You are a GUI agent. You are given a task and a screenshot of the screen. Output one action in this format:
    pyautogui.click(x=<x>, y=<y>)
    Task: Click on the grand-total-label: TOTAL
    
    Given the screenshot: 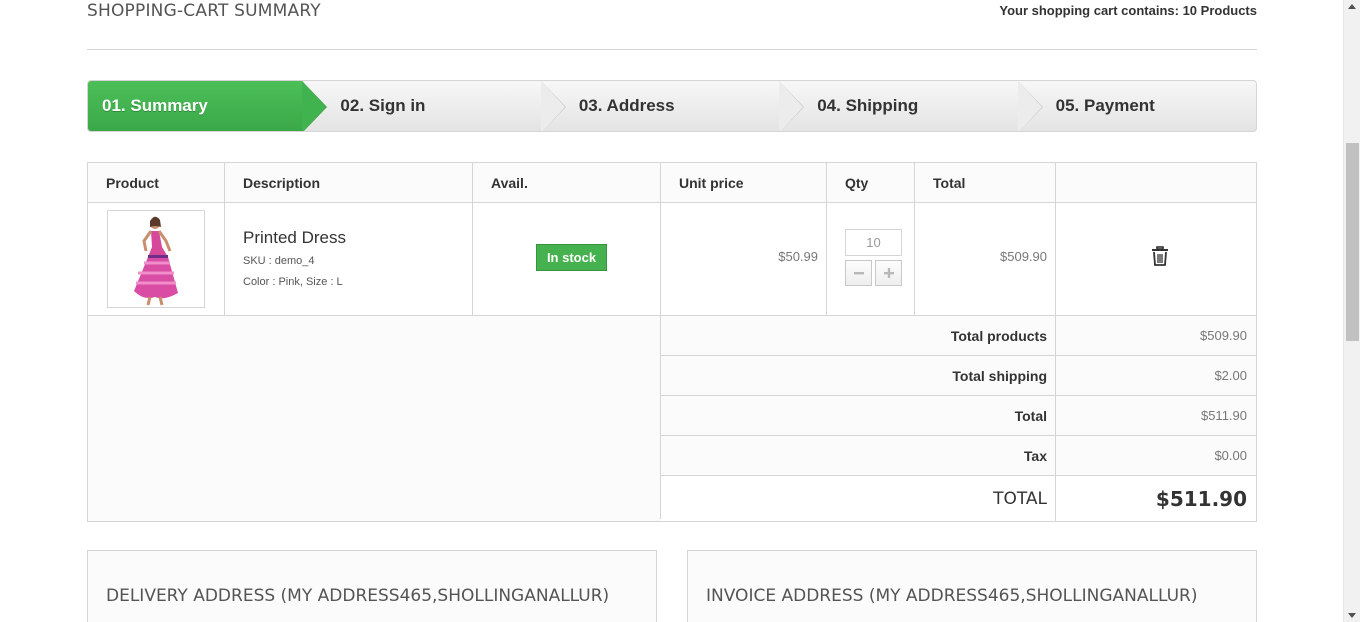 What is the action you would take?
    pyautogui.click(x=858, y=498)
    